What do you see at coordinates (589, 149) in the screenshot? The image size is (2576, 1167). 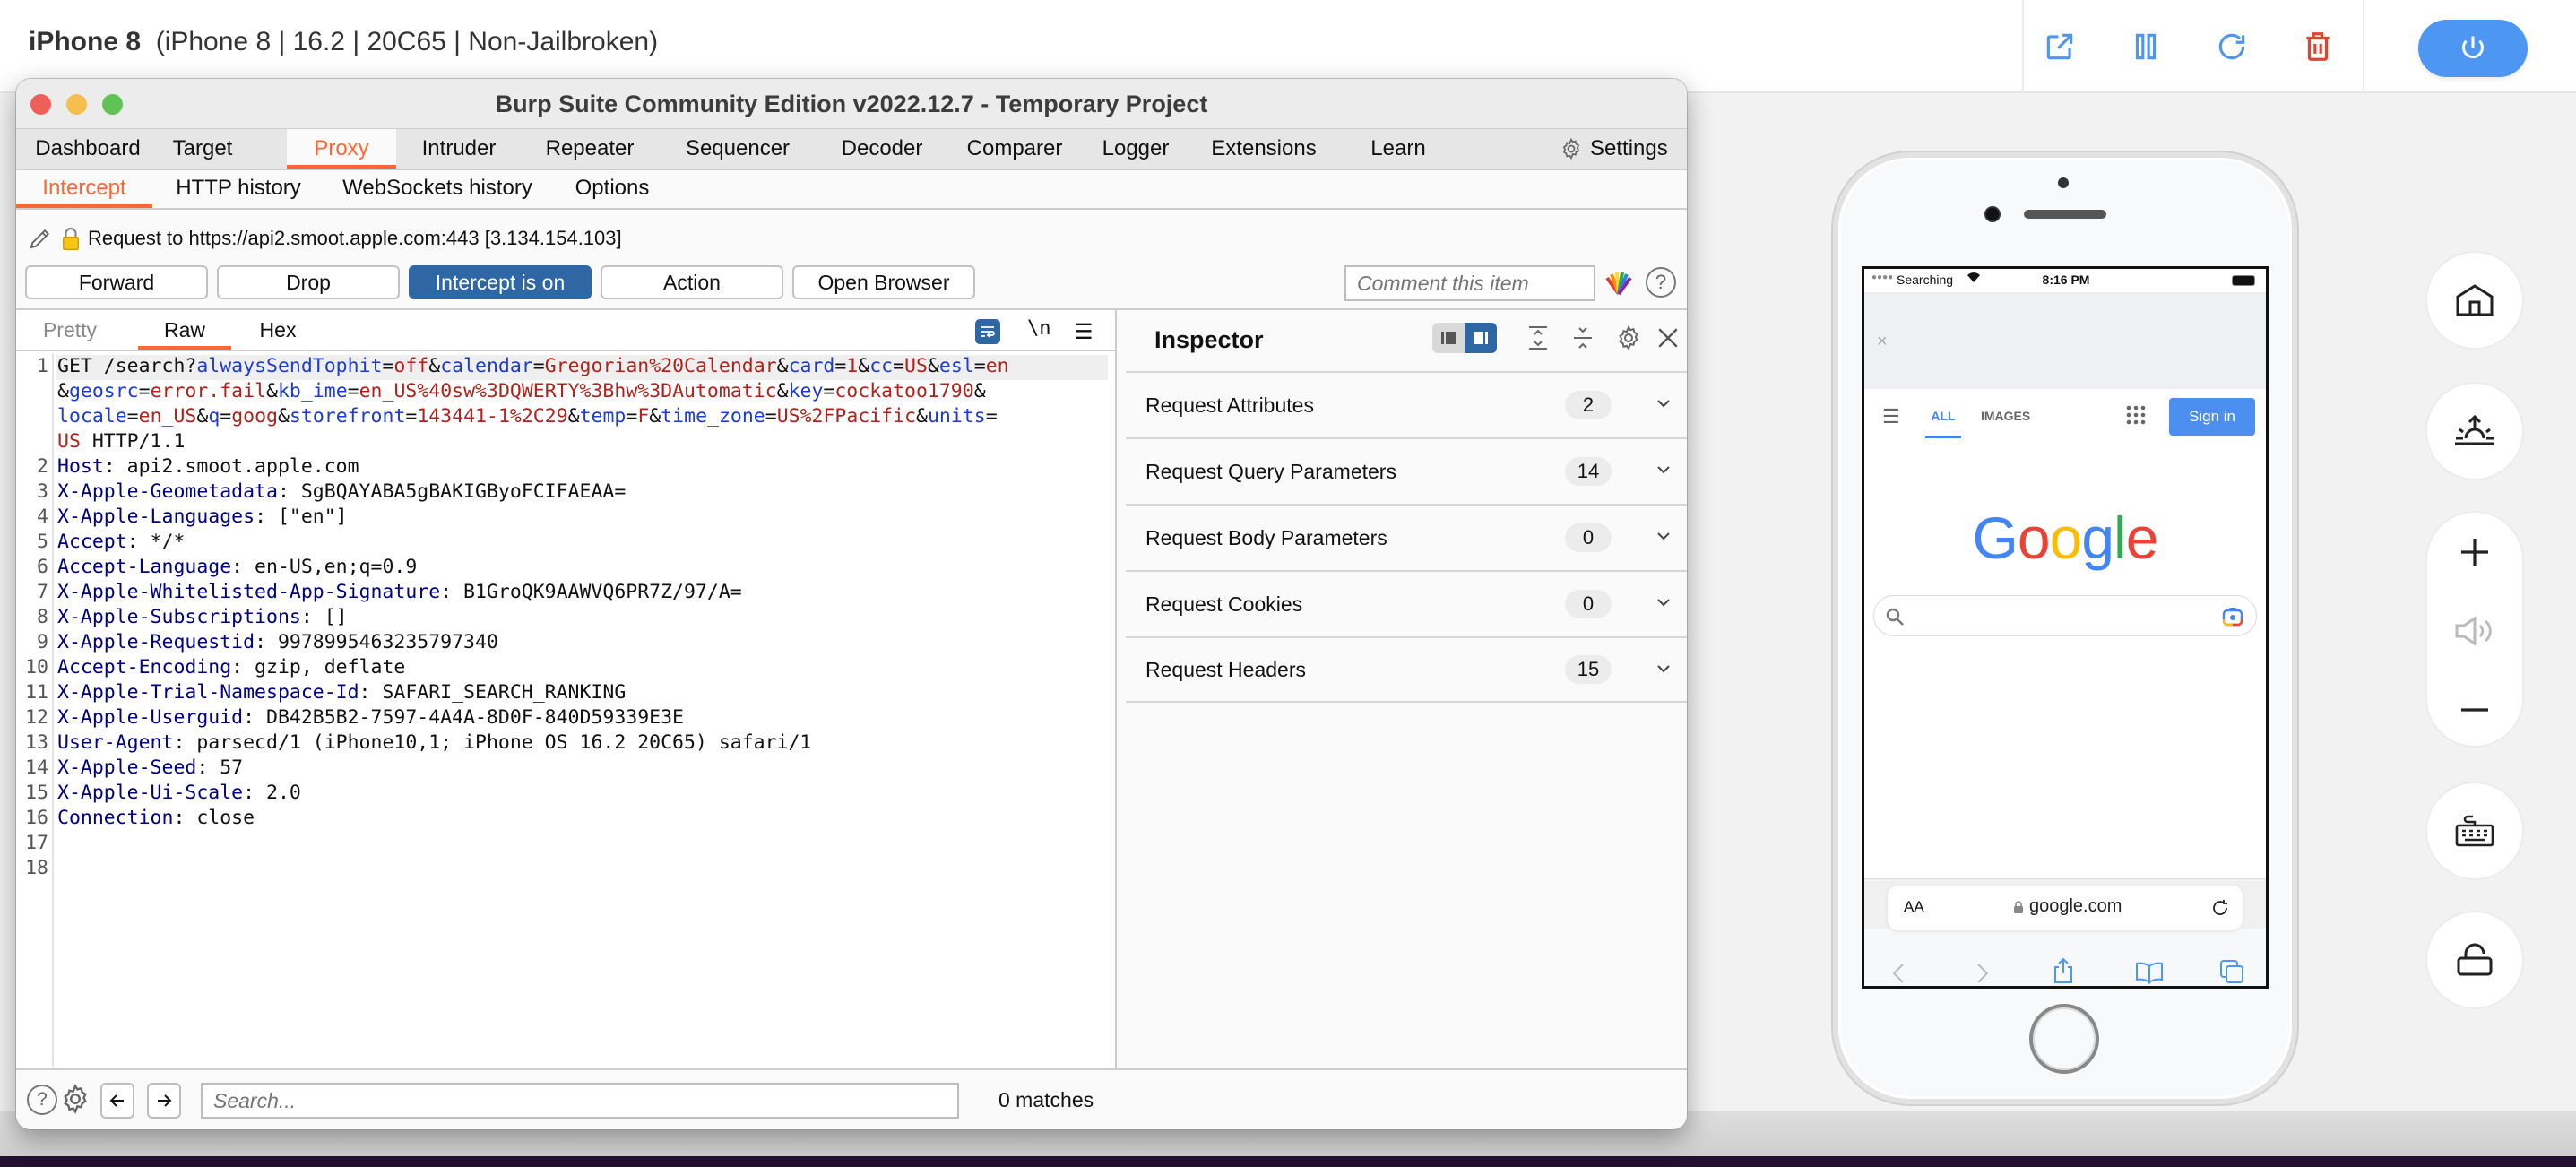 I see `tab-repeater: Repeater` at bounding box center [589, 149].